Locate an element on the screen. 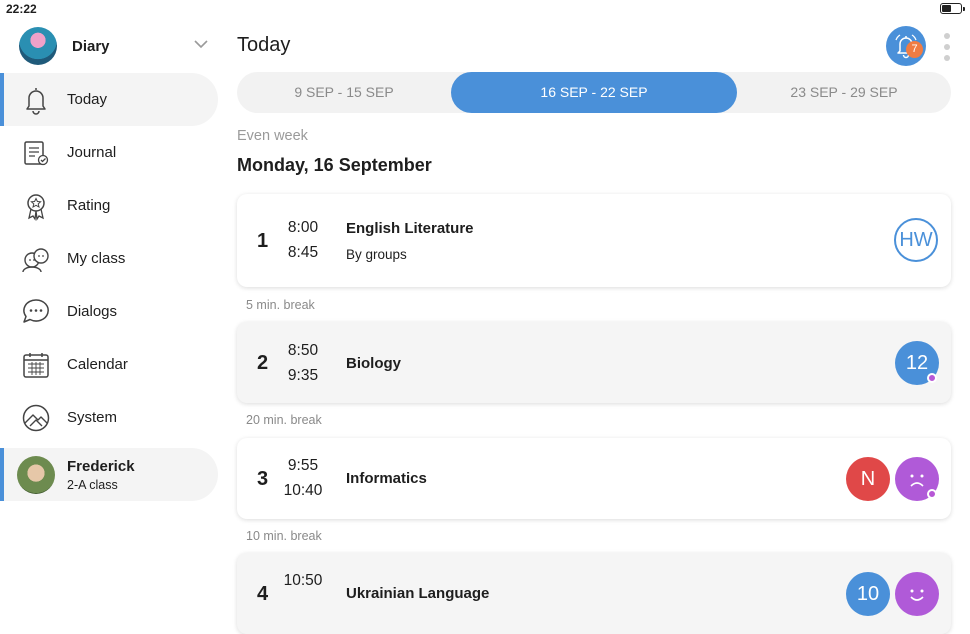 Image resolution: width=970 pixels, height=634 pixels. lesson-end-time: 8:45 is located at coordinates (303, 252).